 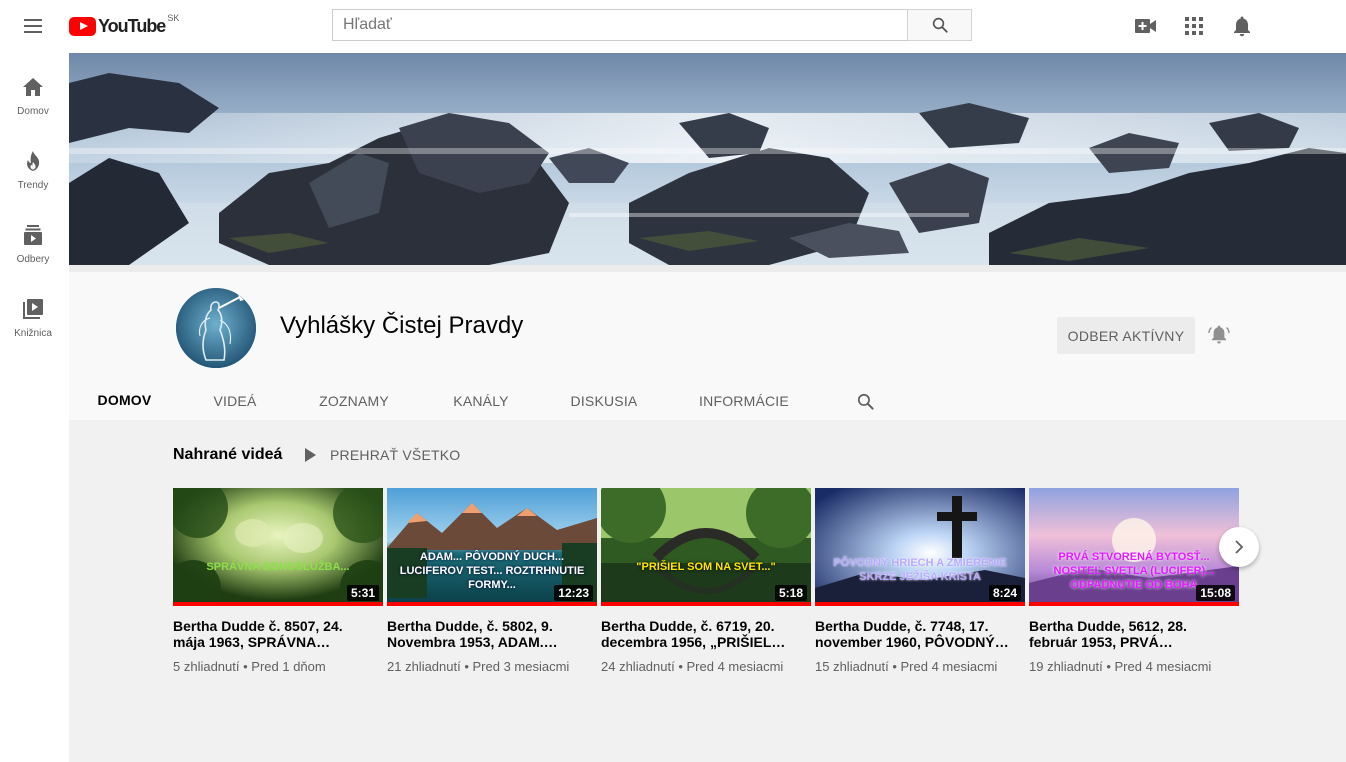 I want to click on search-box, so click(x=620, y=25).